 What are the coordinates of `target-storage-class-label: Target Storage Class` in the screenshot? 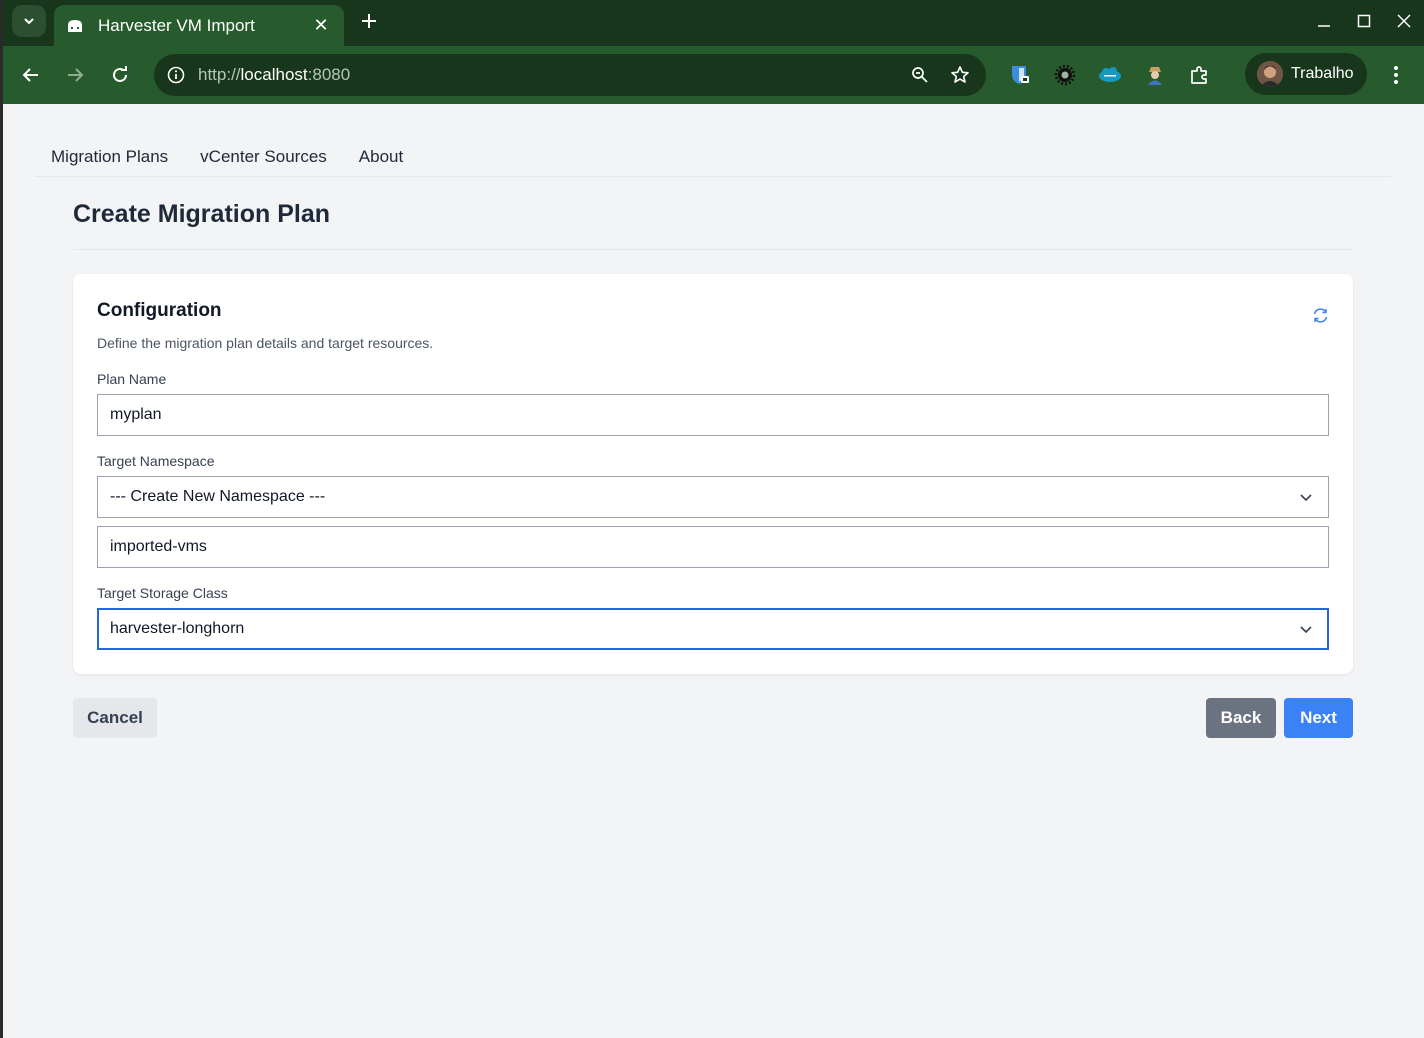 It's located at (162, 593).